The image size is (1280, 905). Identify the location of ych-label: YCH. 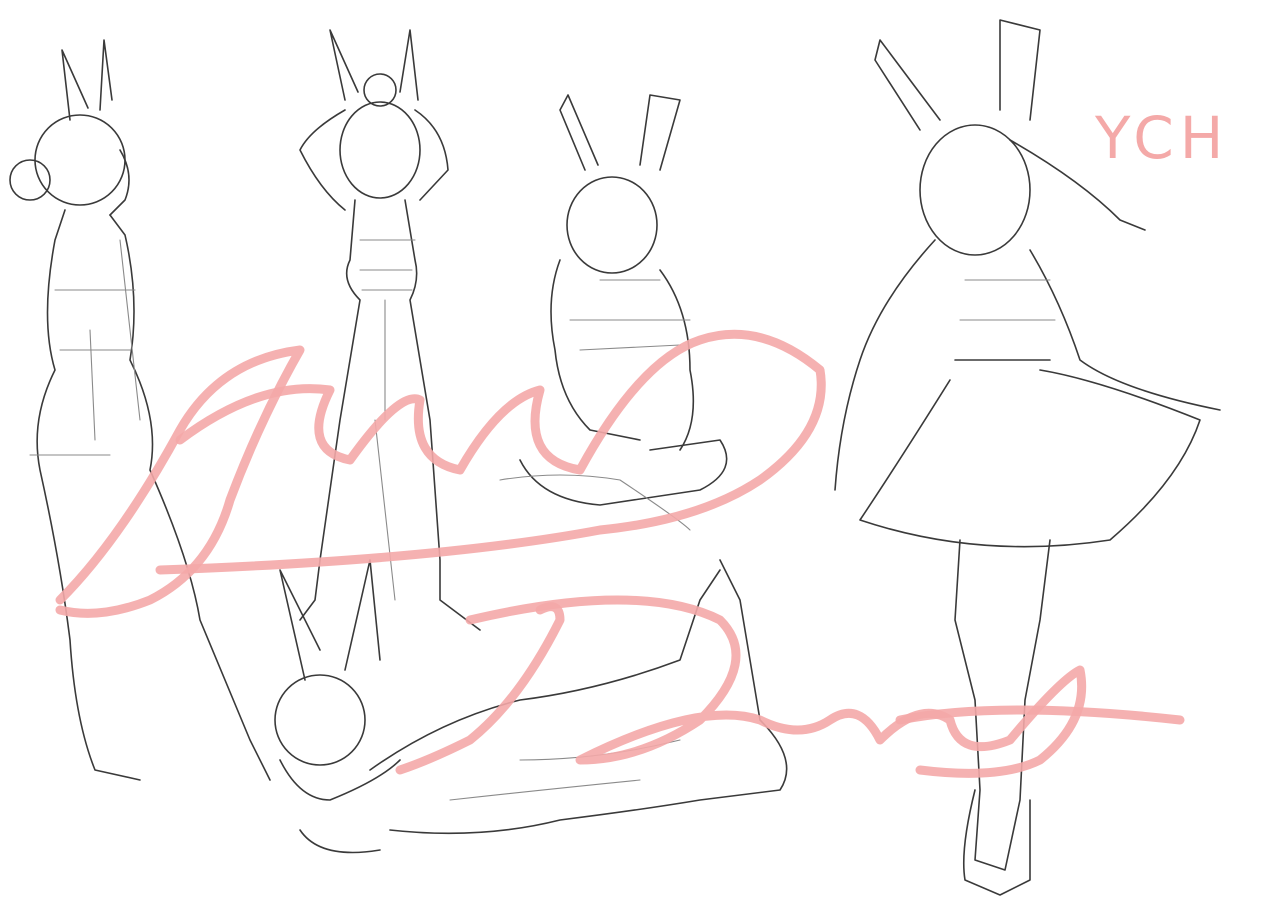
(1161, 138).